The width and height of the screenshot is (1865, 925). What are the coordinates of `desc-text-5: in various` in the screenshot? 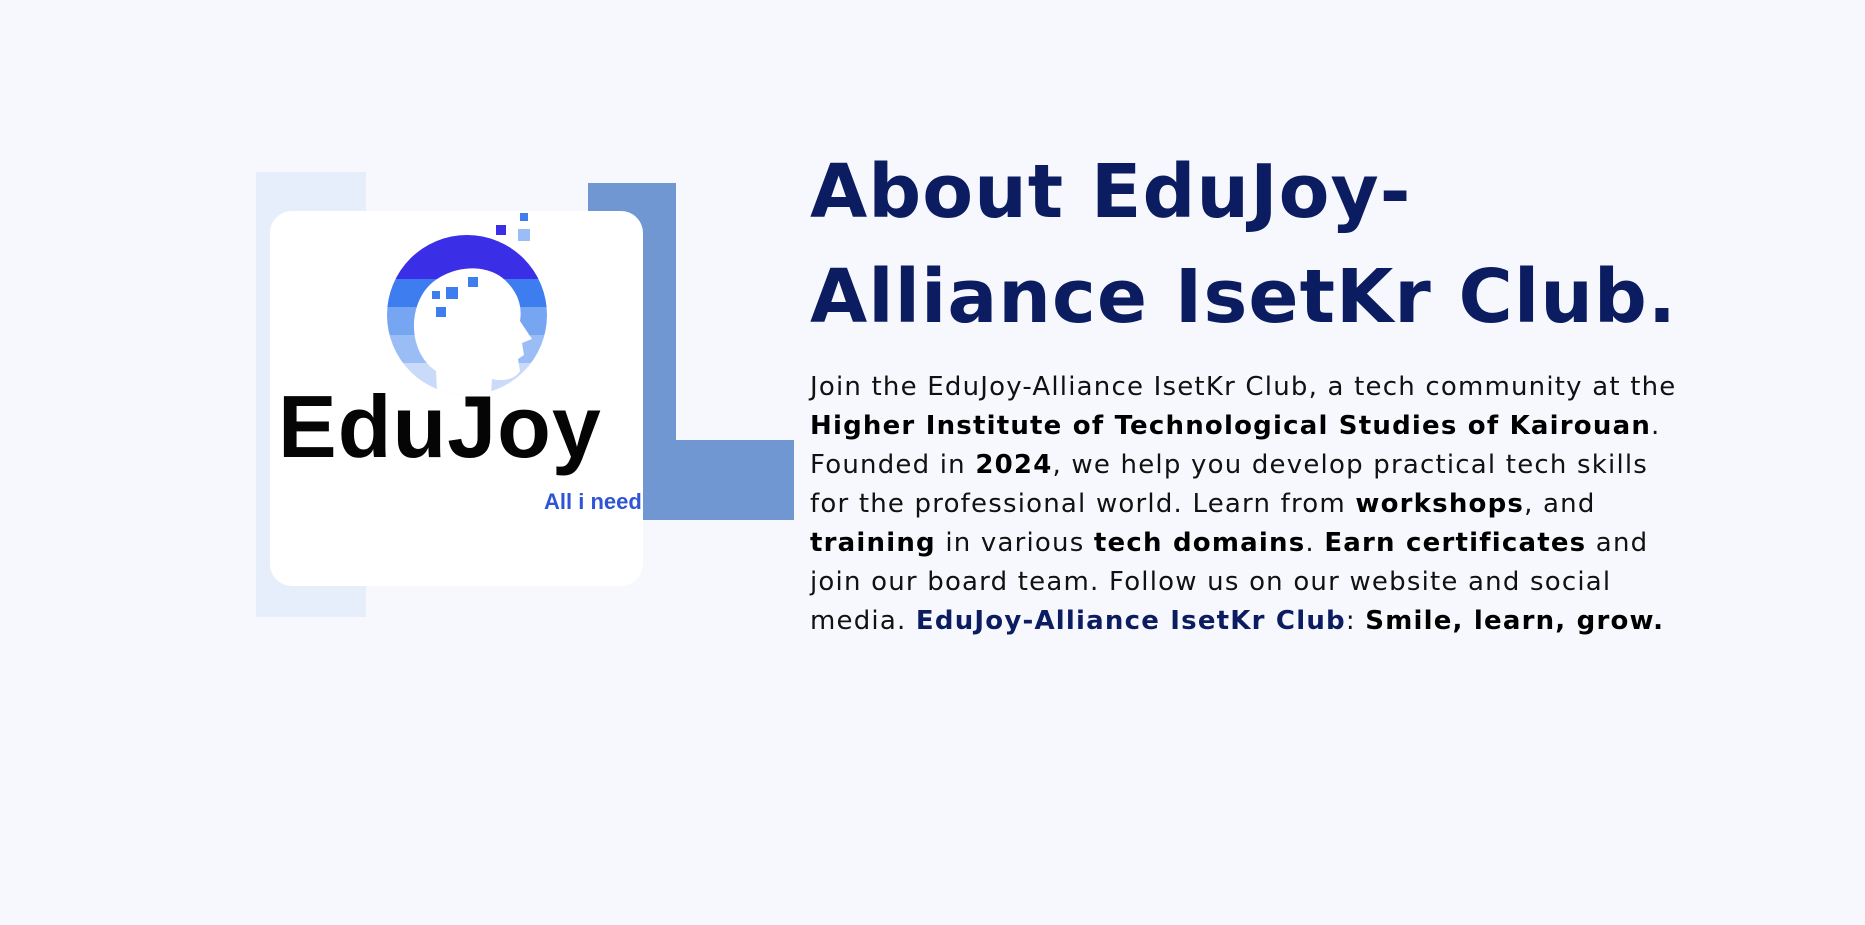 It's located at (1014, 543).